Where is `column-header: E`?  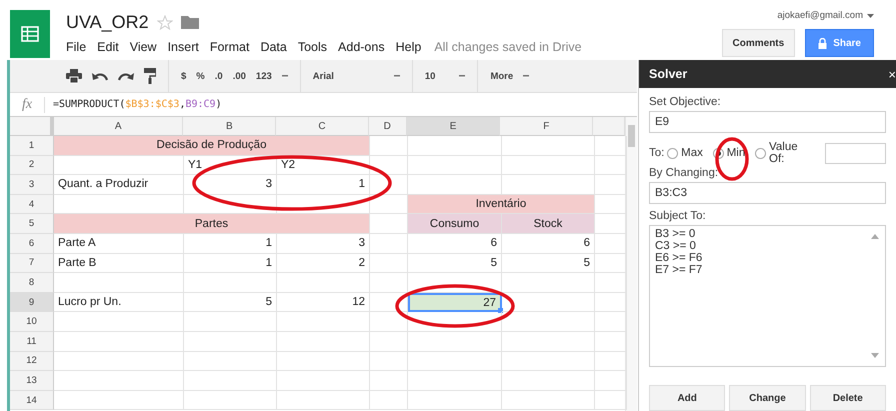 column-header: E is located at coordinates (453, 126).